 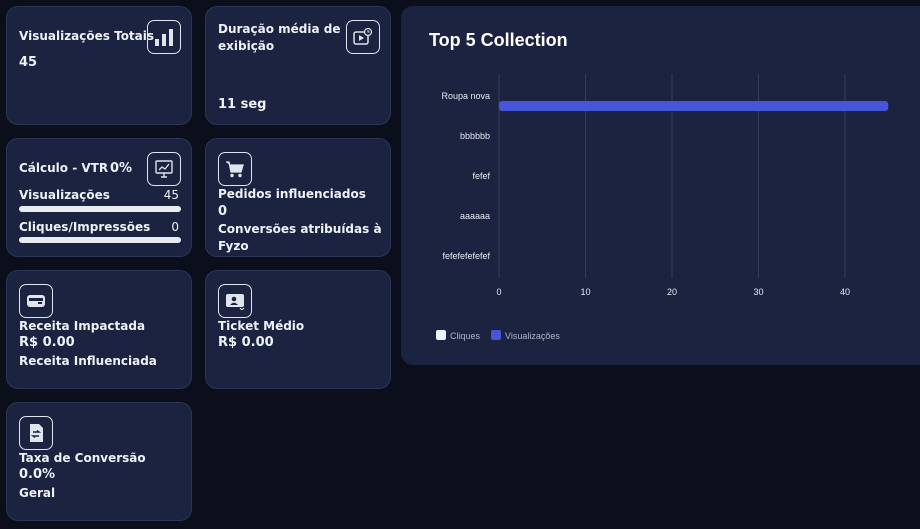 I want to click on card-conversion: Taxa de Conversão 0.0% Geral, so click(x=99, y=461).